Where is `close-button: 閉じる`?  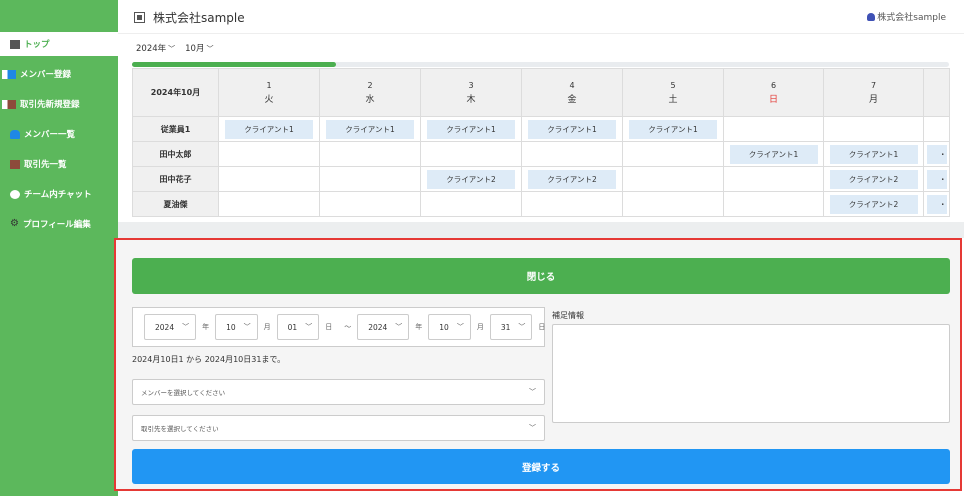 close-button: 閉じる is located at coordinates (541, 276).